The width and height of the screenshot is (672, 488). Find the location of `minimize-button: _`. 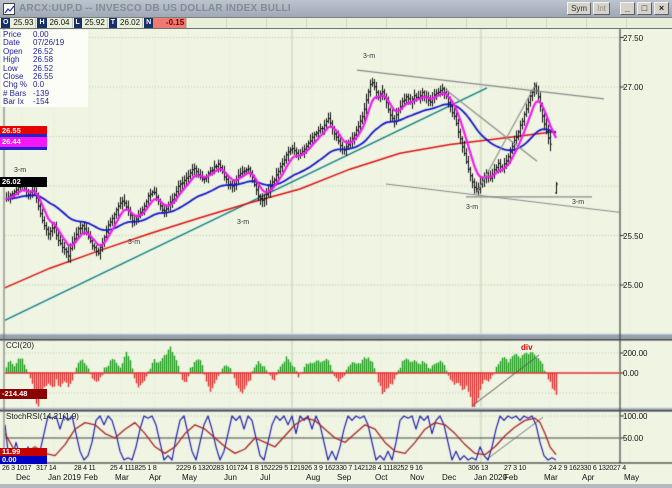

minimize-button: _ is located at coordinates (627, 8).